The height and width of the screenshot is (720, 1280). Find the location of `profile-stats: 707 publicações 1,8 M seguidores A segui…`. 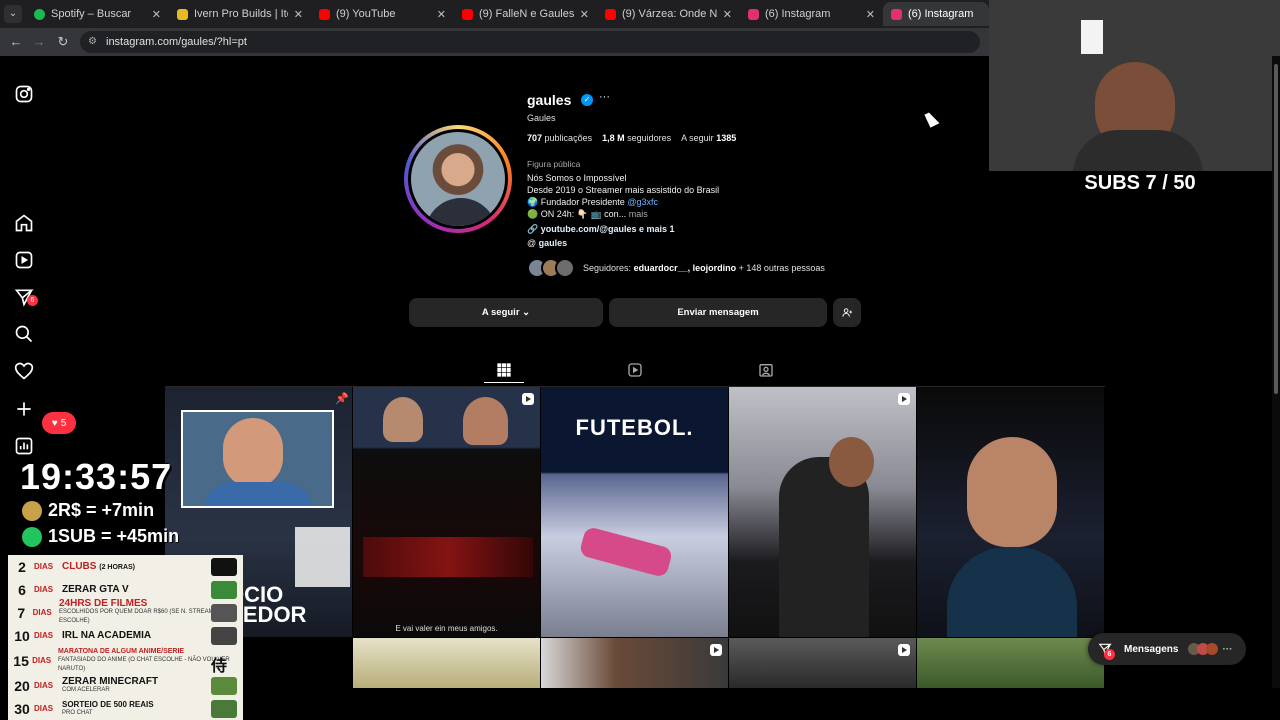

profile-stats: 707 publicações 1,8 M seguidores A segui… is located at coordinates (631, 138).